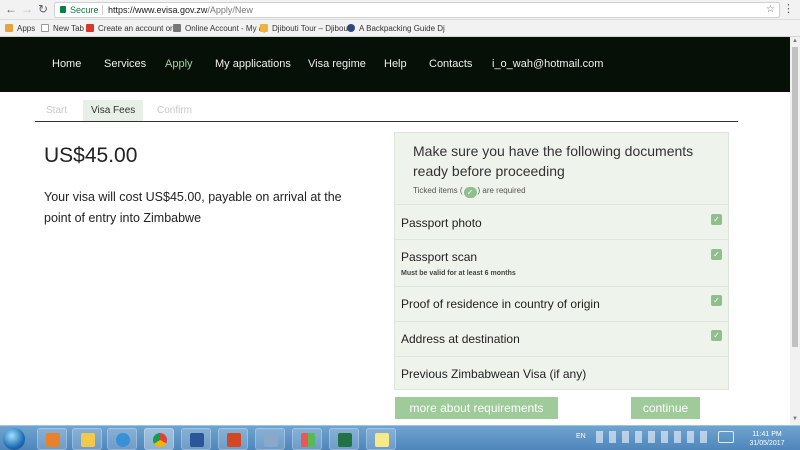  I want to click on page-icon, so click(45, 28).